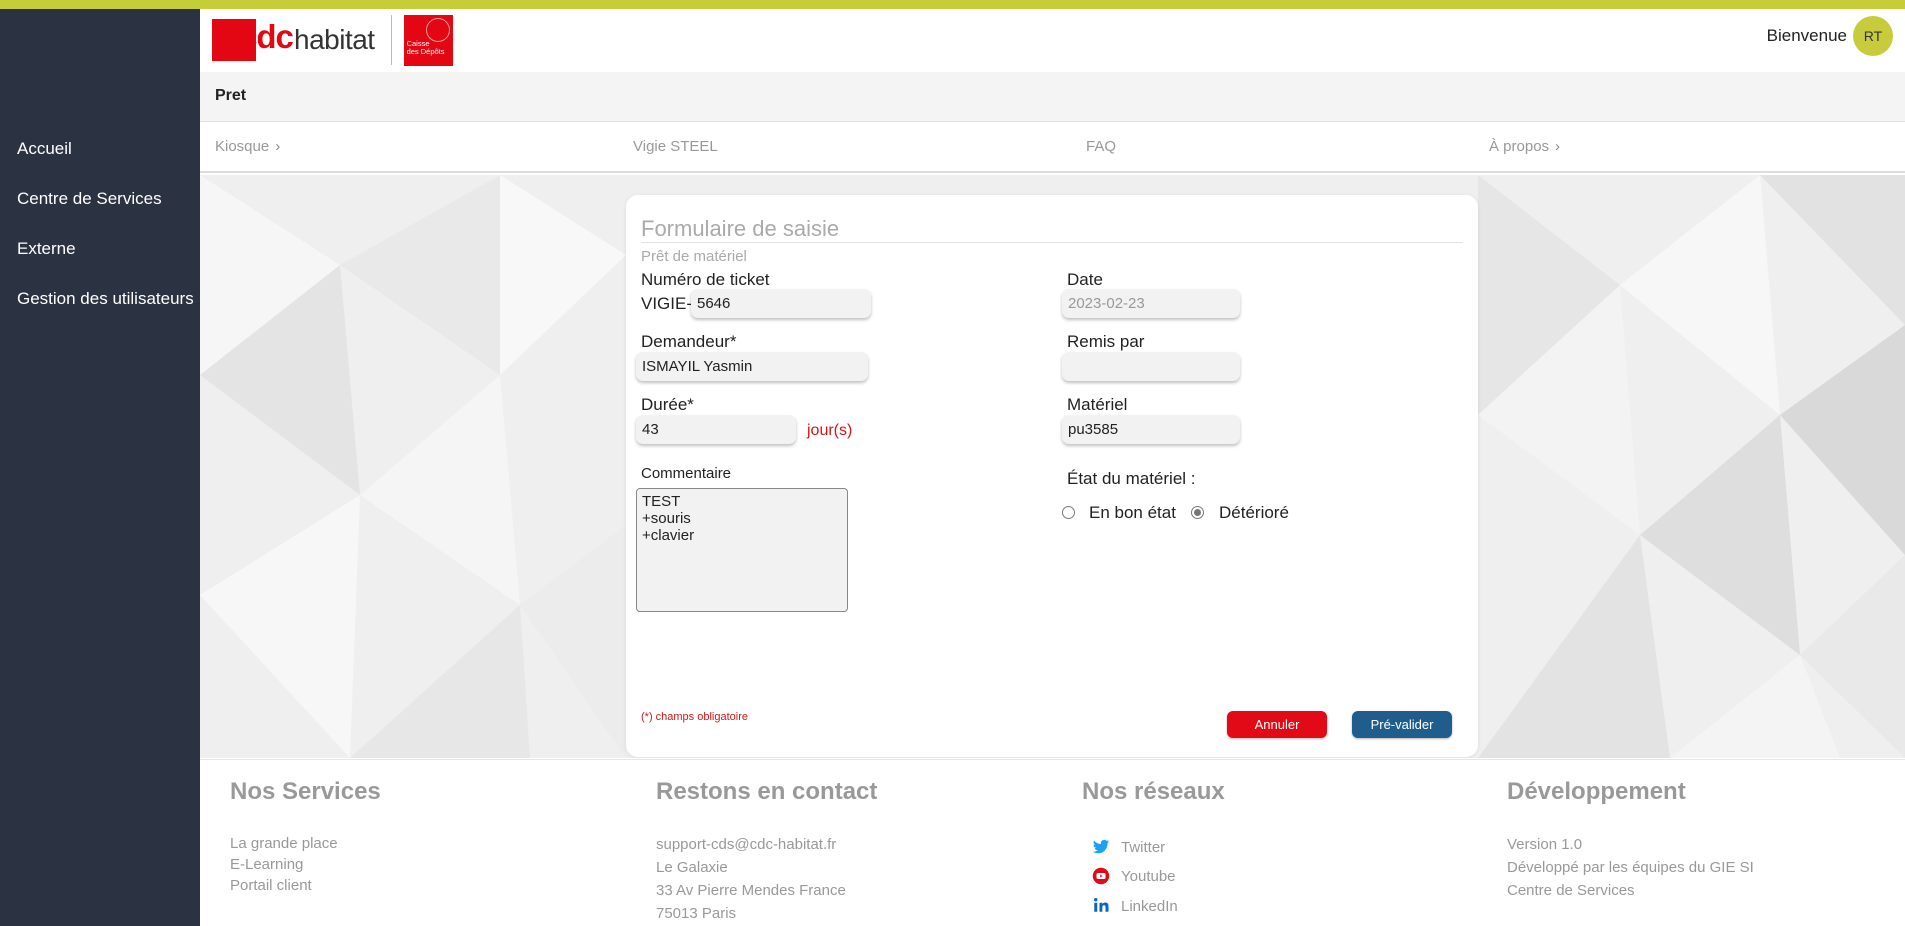  I want to click on footer-link-twitter: Twitter, so click(1143, 847).